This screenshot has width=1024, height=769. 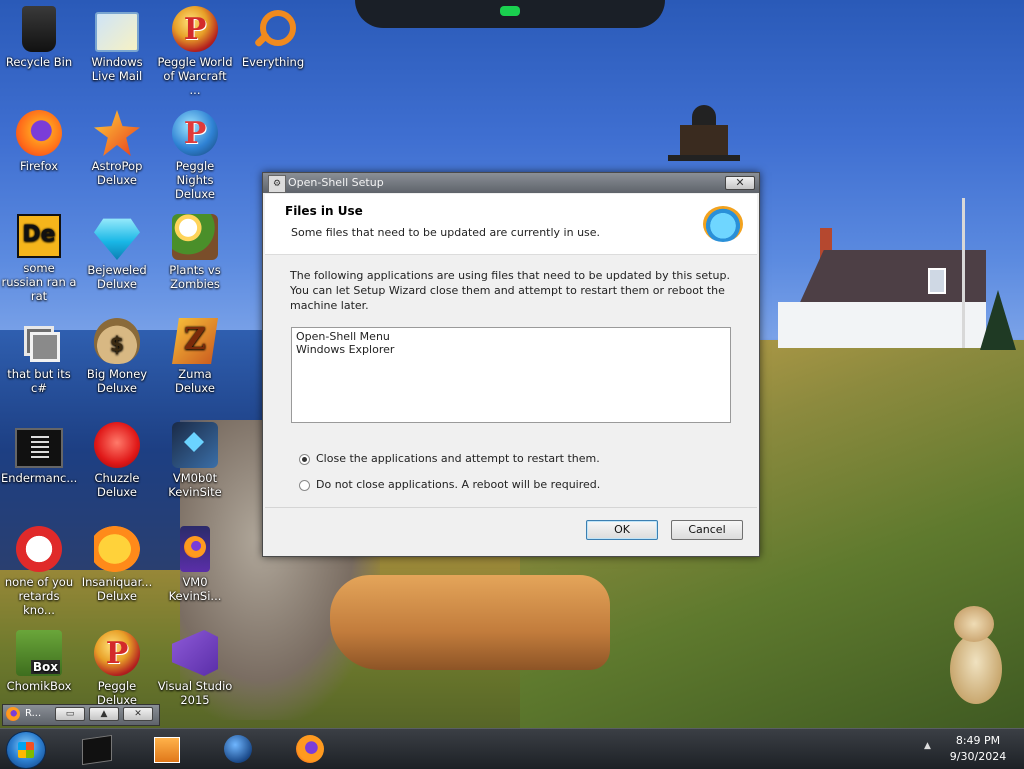 I want to click on dialog-titlebar: ⚙ Open-Shell Setup ✕, so click(x=511, y=183).